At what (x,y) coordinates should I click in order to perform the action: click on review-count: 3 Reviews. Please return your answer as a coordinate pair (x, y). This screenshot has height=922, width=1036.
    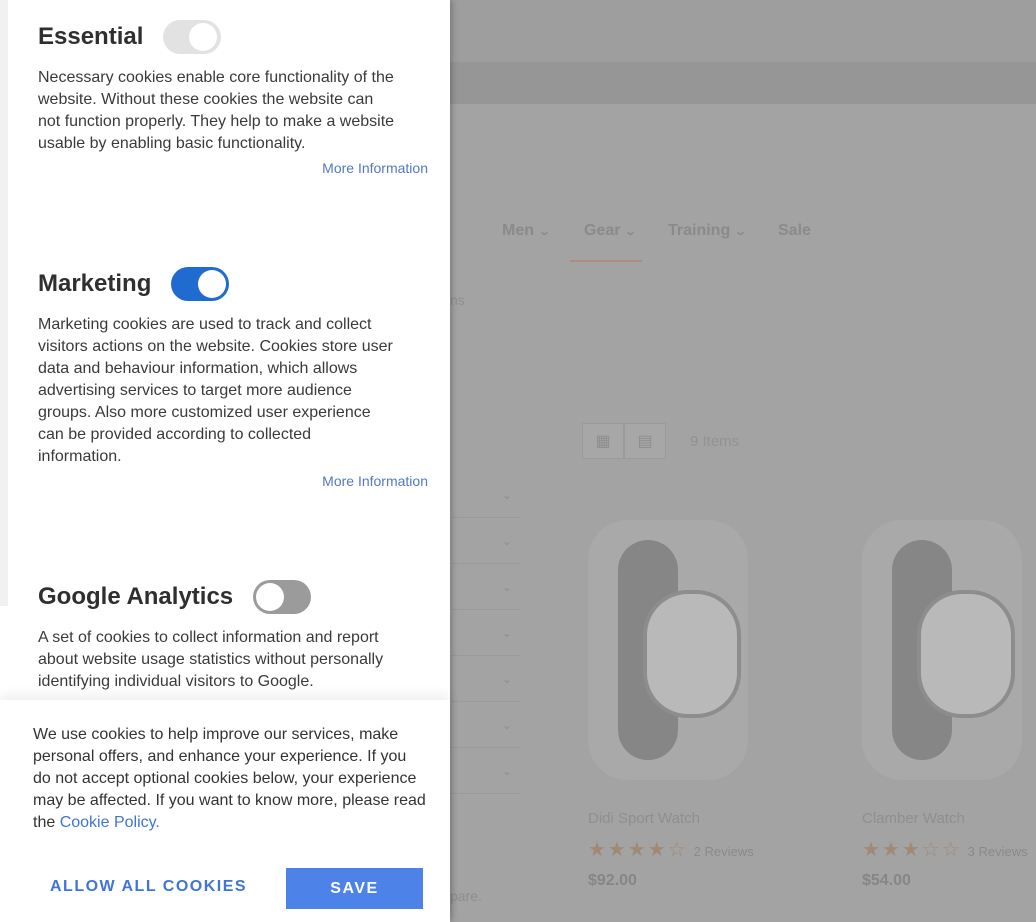
    Looking at the image, I should click on (998, 851).